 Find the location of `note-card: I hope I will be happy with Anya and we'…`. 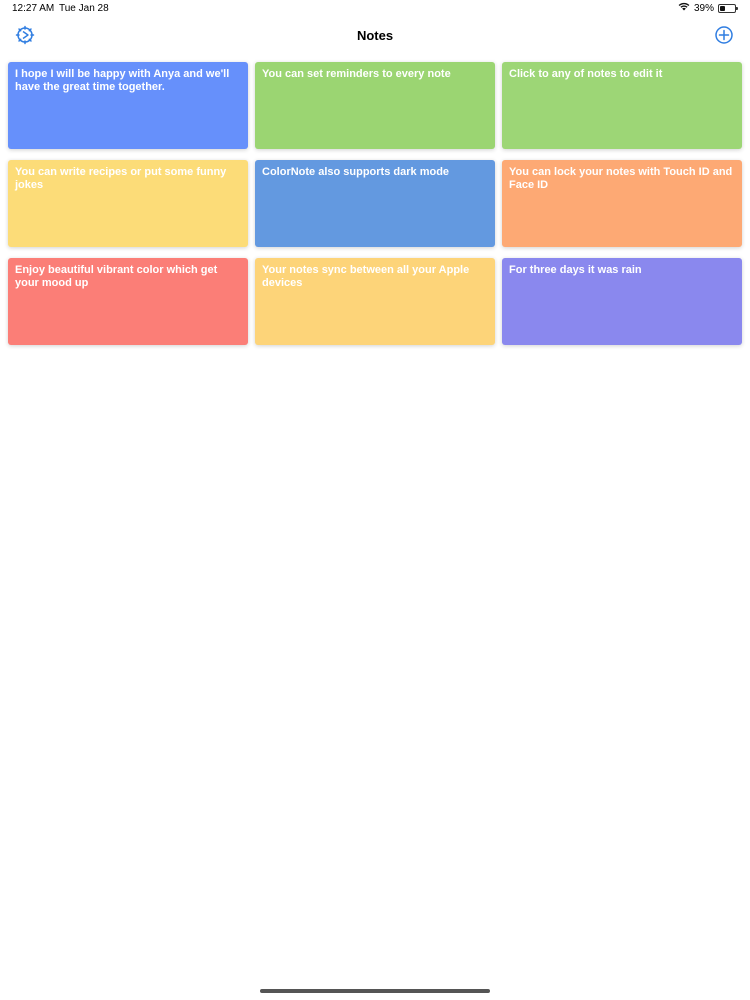

note-card: I hope I will be happy with Anya and we'… is located at coordinates (128, 105).